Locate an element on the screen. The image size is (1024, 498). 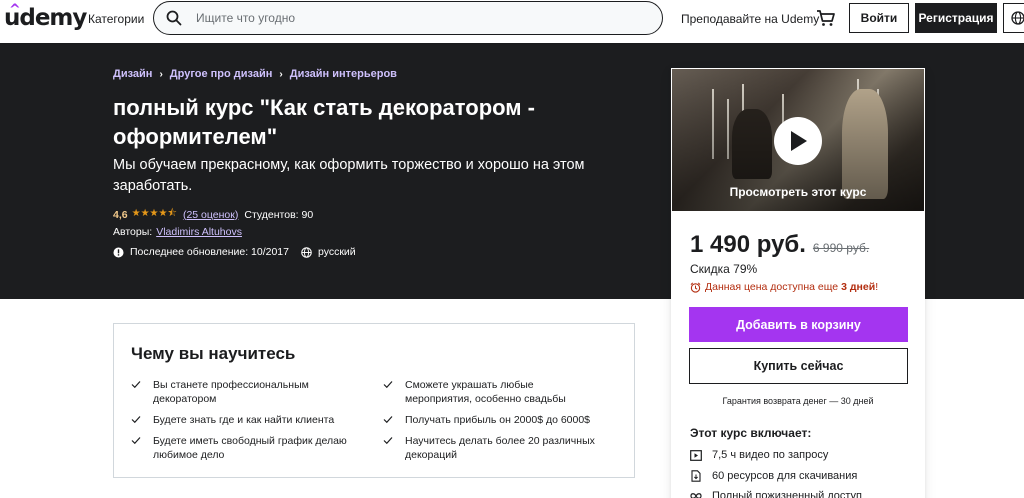
include-item-text: 7,5 ч видео по запросу is located at coordinates (770, 455).